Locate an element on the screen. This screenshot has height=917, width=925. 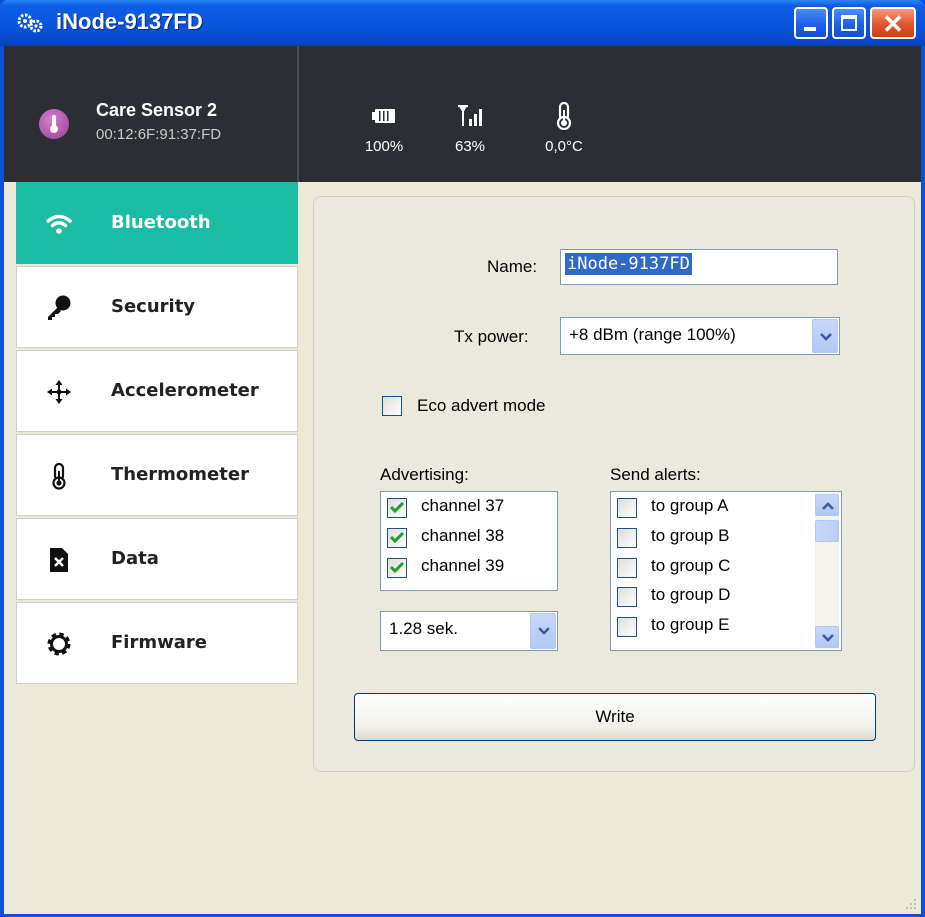
list-item-label: to group D is located at coordinates (691, 594).